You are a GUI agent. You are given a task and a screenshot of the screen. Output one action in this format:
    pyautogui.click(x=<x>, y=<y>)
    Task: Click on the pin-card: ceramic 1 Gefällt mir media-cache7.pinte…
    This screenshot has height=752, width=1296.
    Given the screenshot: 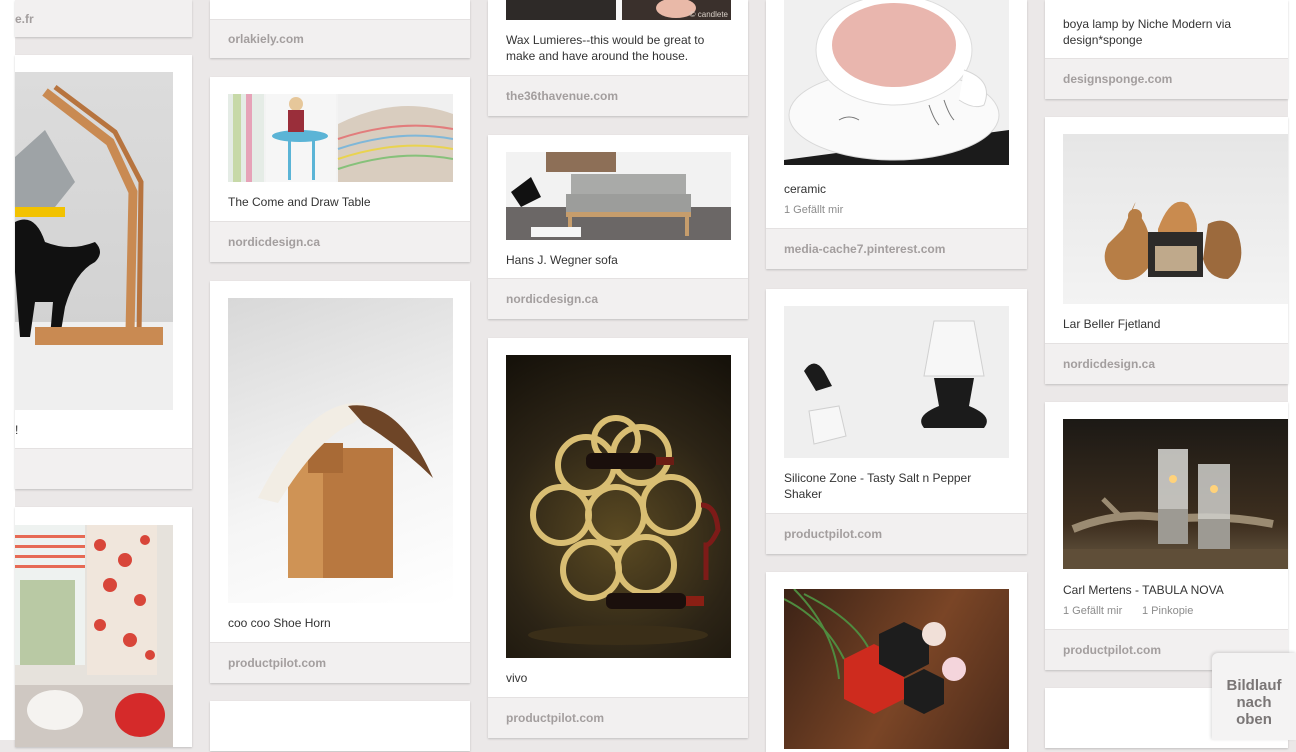 What is the action you would take?
    pyautogui.click(x=896, y=134)
    